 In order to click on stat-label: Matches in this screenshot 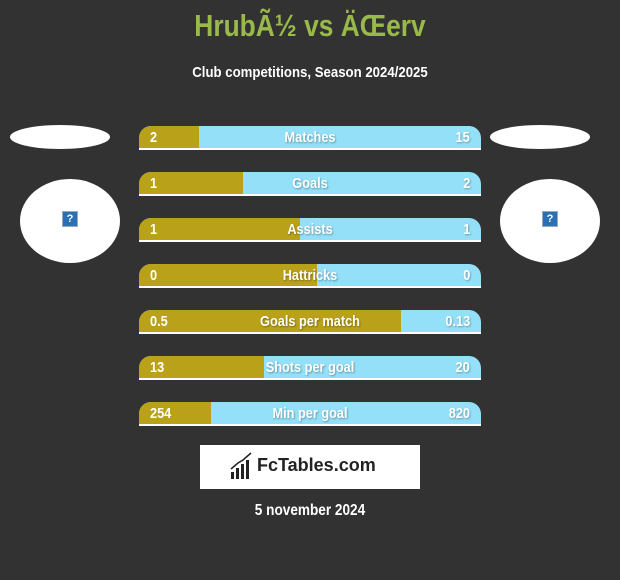, I will do `click(310, 137)`.